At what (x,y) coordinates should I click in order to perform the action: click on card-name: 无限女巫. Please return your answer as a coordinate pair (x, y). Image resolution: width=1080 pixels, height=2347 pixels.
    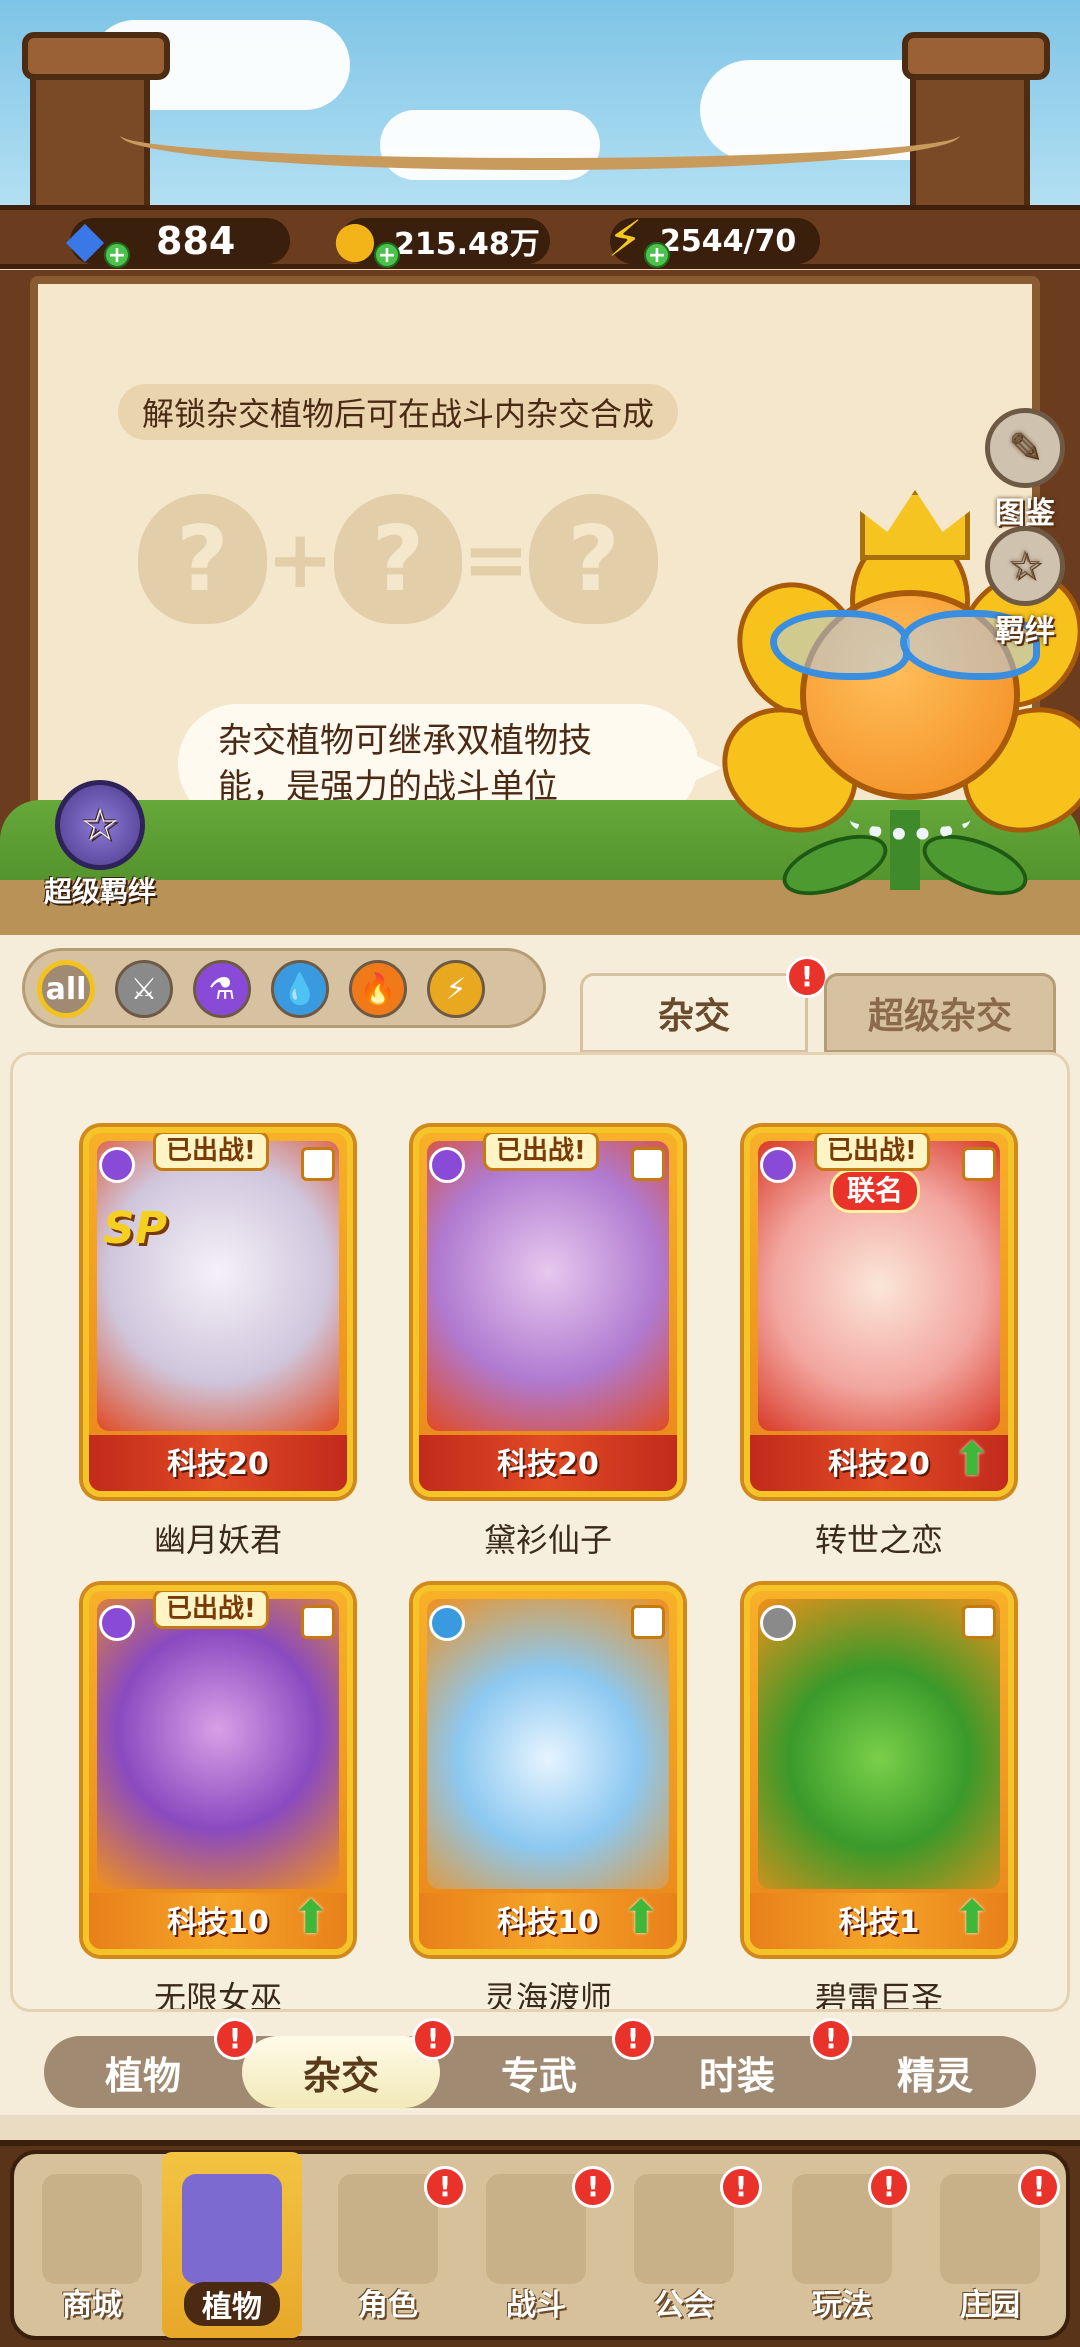
    Looking at the image, I should click on (217, 1995).